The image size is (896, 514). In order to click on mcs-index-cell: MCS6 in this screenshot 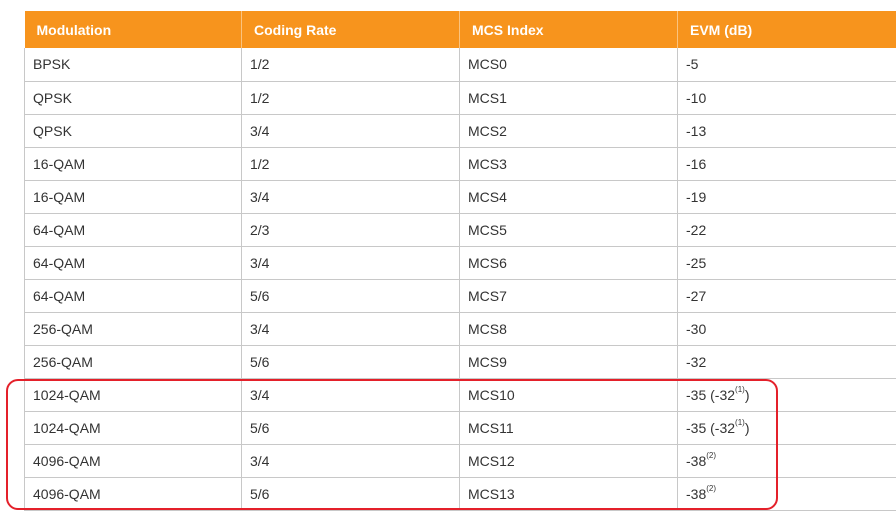, I will do `click(568, 263)`.